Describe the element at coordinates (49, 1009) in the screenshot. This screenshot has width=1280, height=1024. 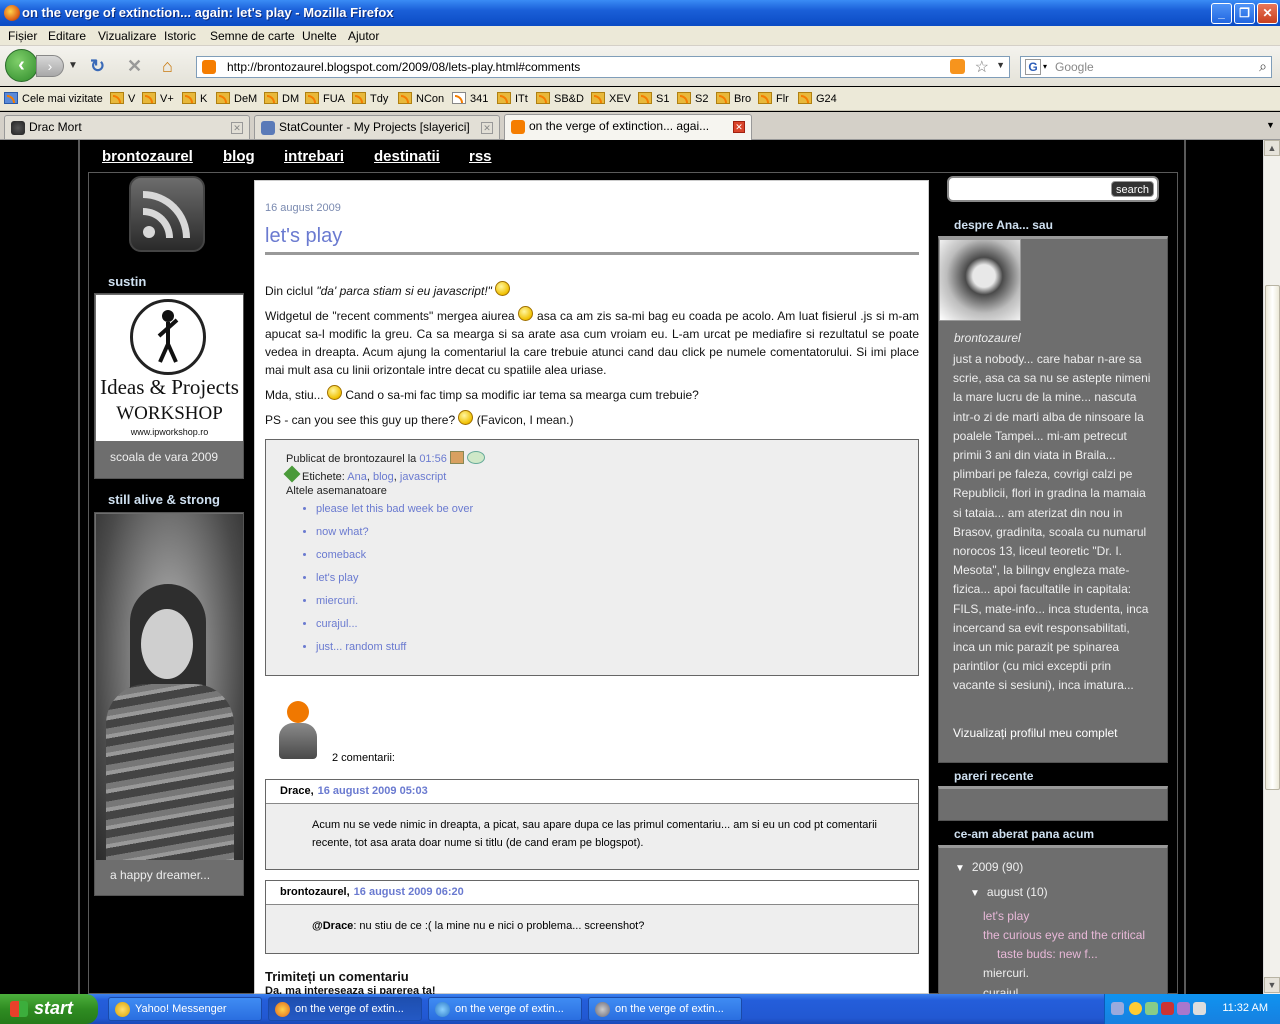
I see `start-button: start` at that location.